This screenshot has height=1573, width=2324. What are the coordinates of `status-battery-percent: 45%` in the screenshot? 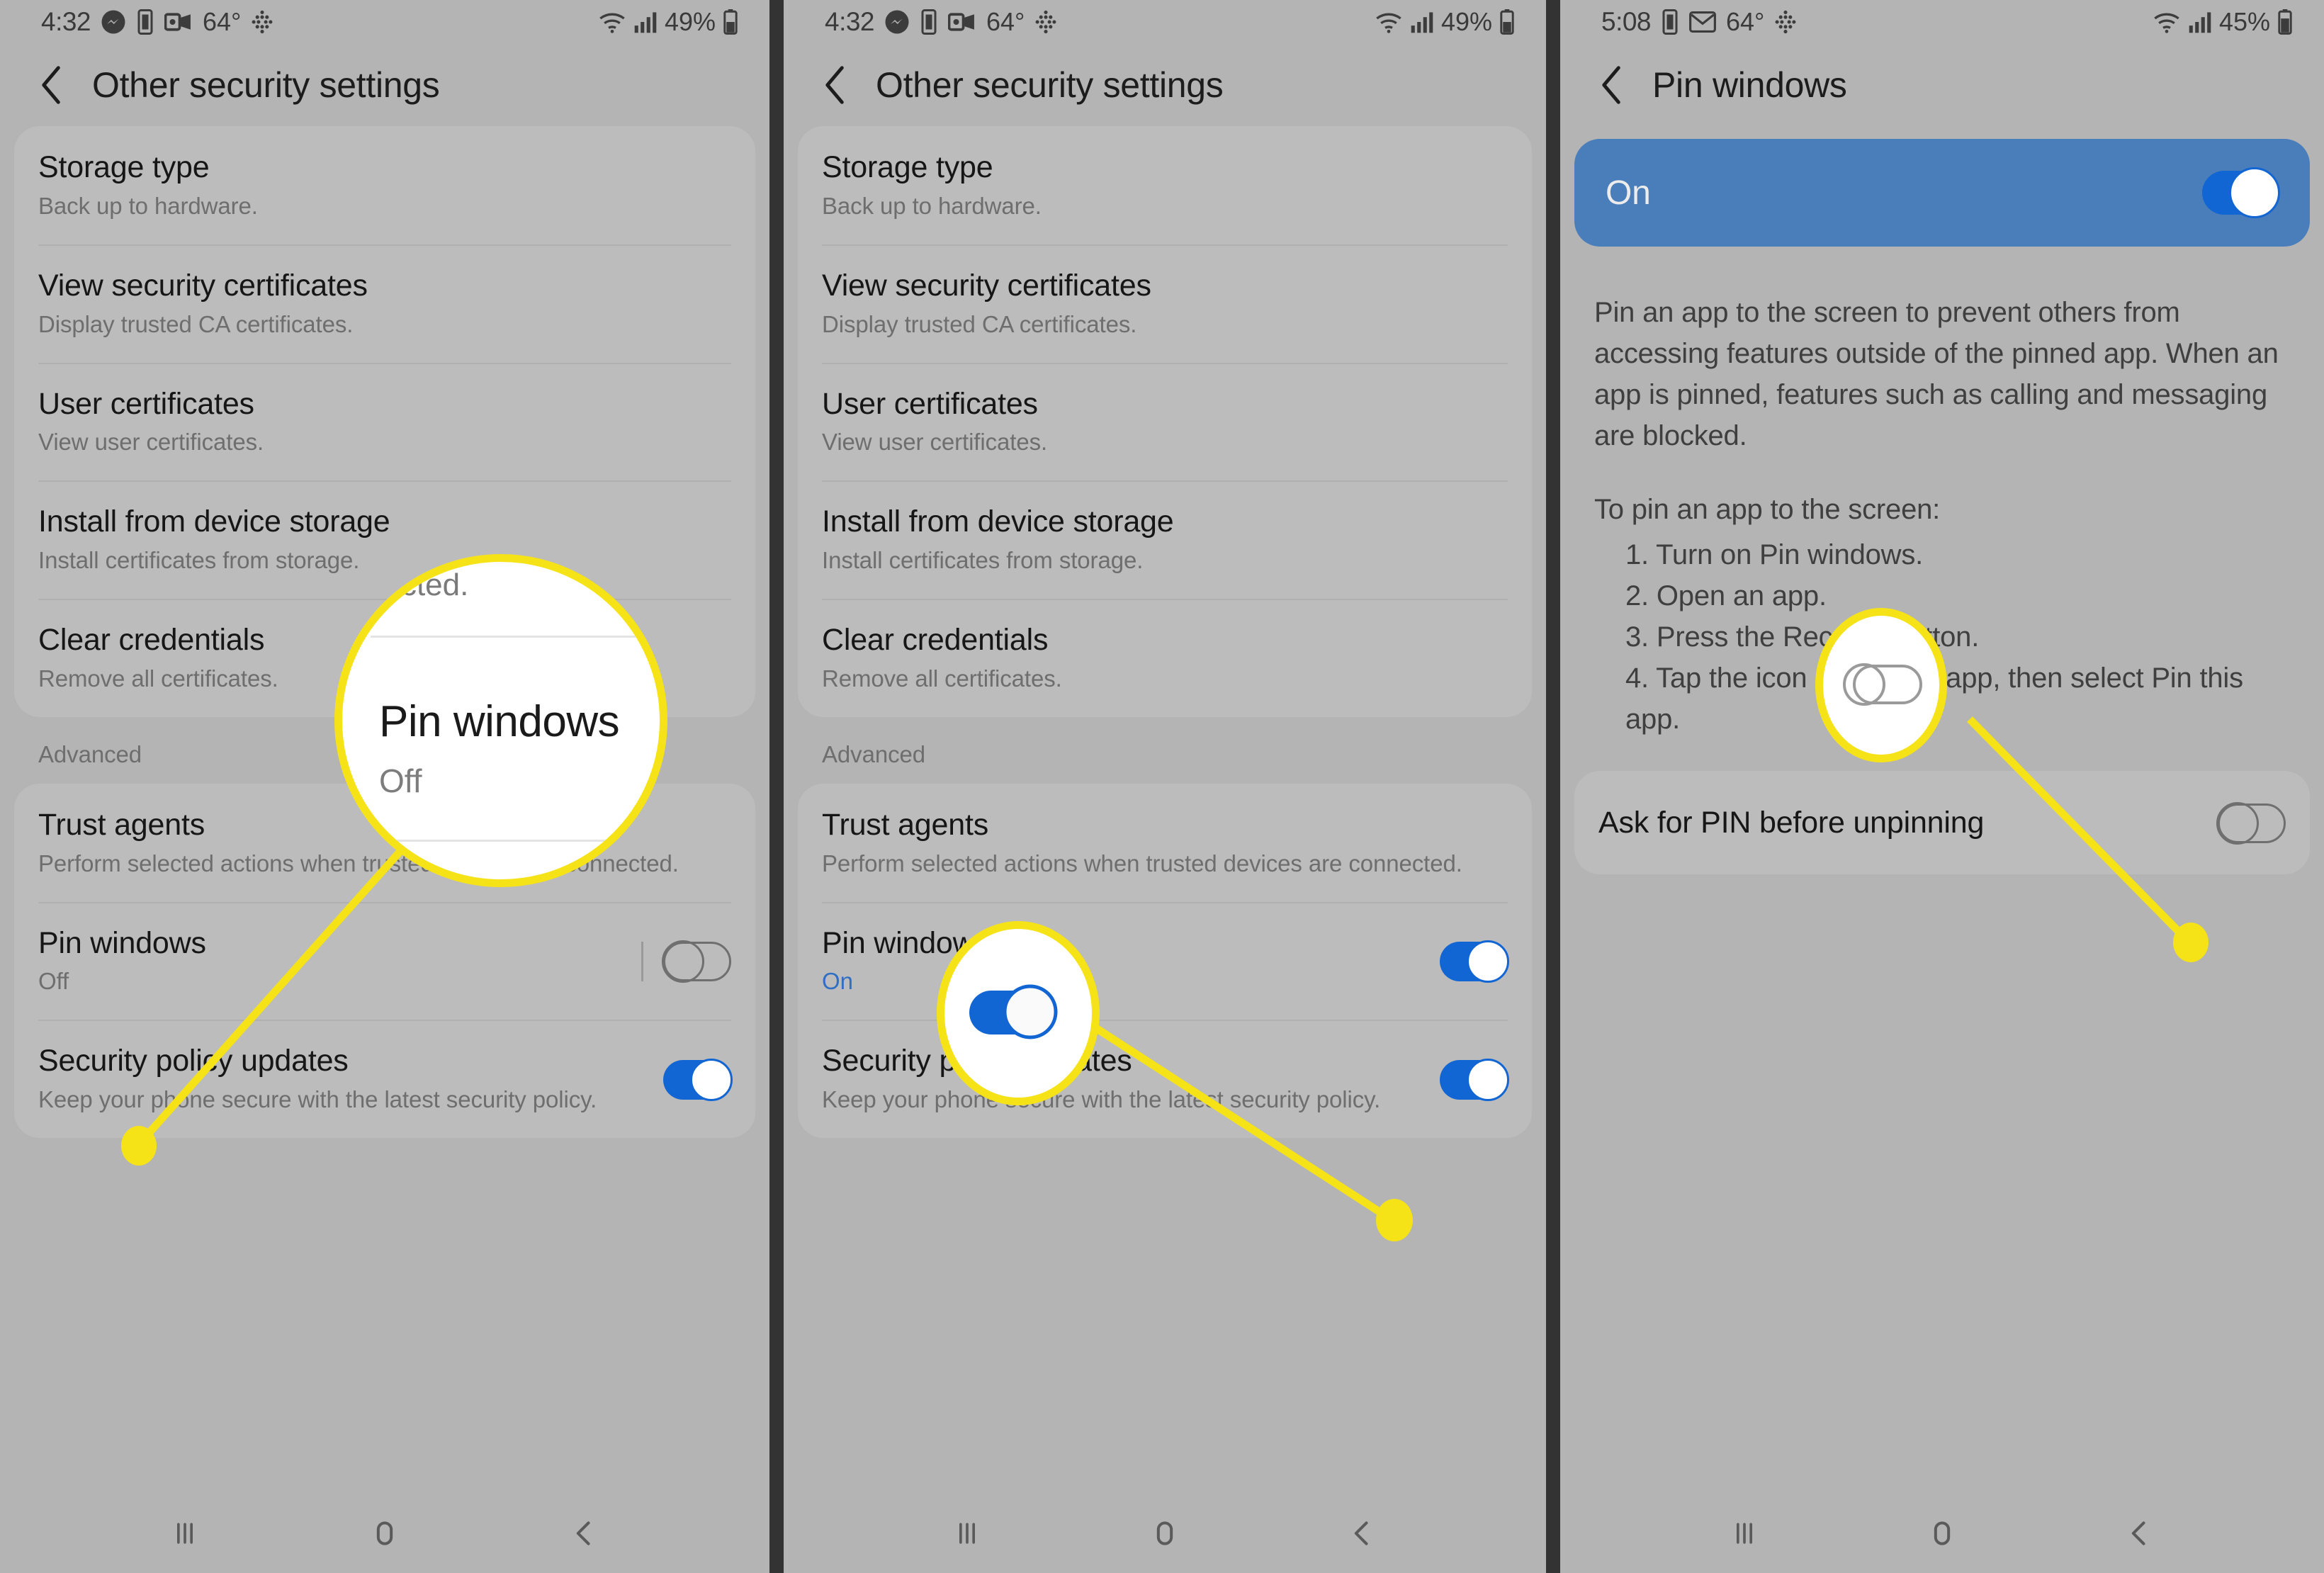 It's located at (2244, 21).